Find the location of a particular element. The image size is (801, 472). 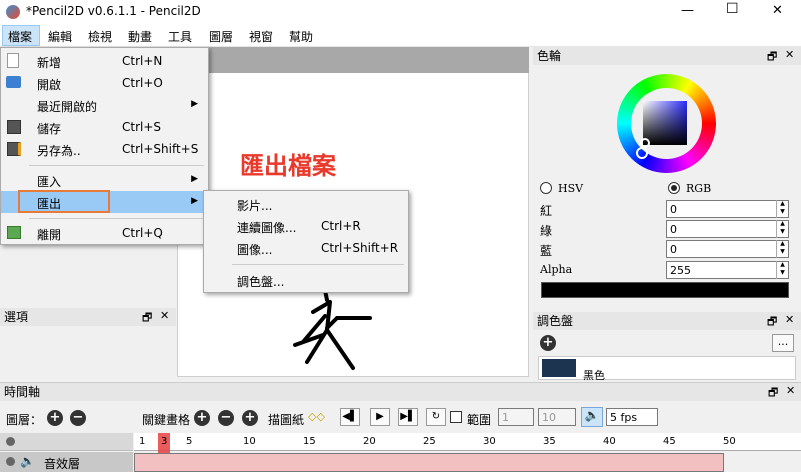

add-layer-button: + is located at coordinates (55, 418).